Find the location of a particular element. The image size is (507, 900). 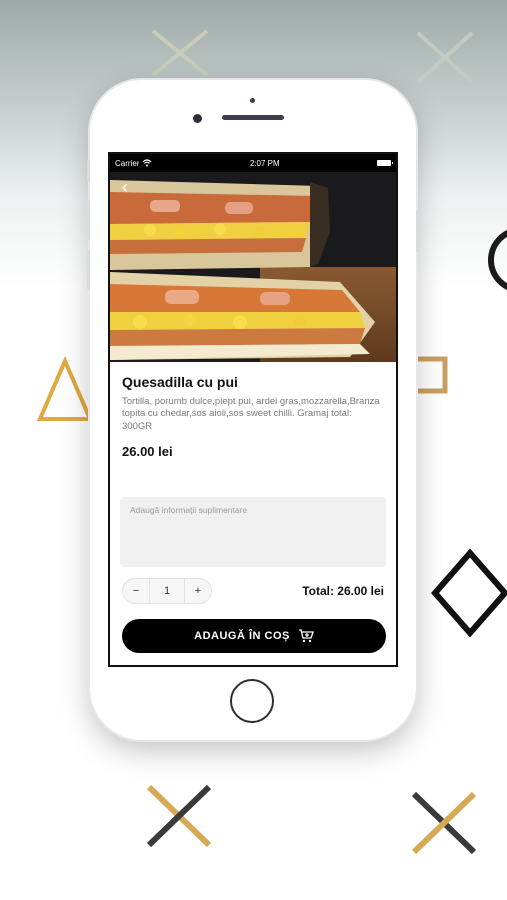

phone-volume-up is located at coordinates (88, 220).